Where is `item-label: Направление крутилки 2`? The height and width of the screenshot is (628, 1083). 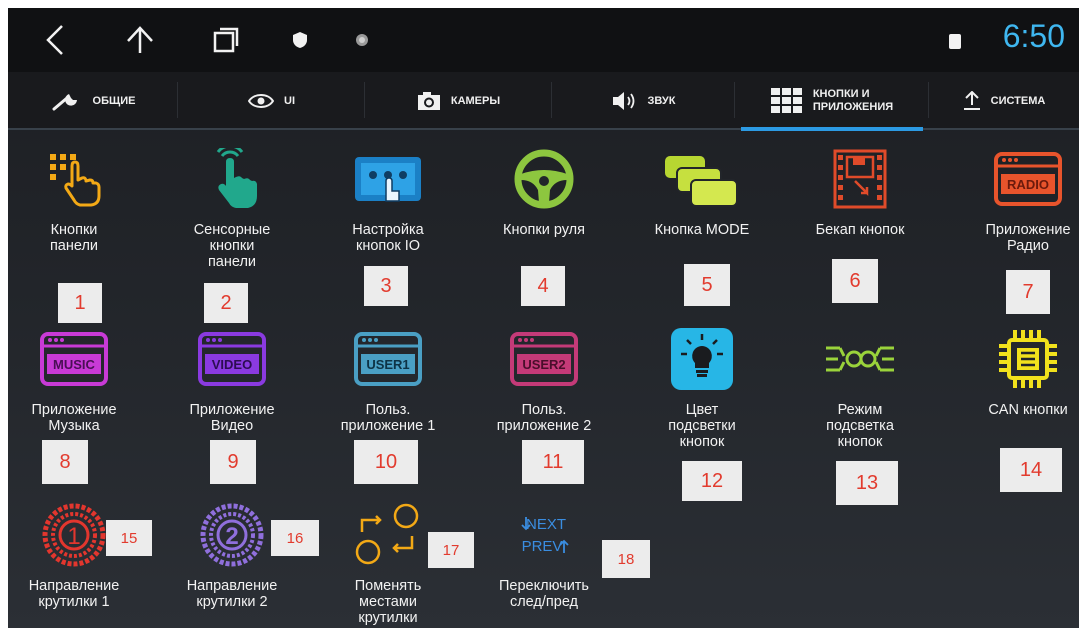
item-label: Направление крутилки 2 is located at coordinates (232, 594).